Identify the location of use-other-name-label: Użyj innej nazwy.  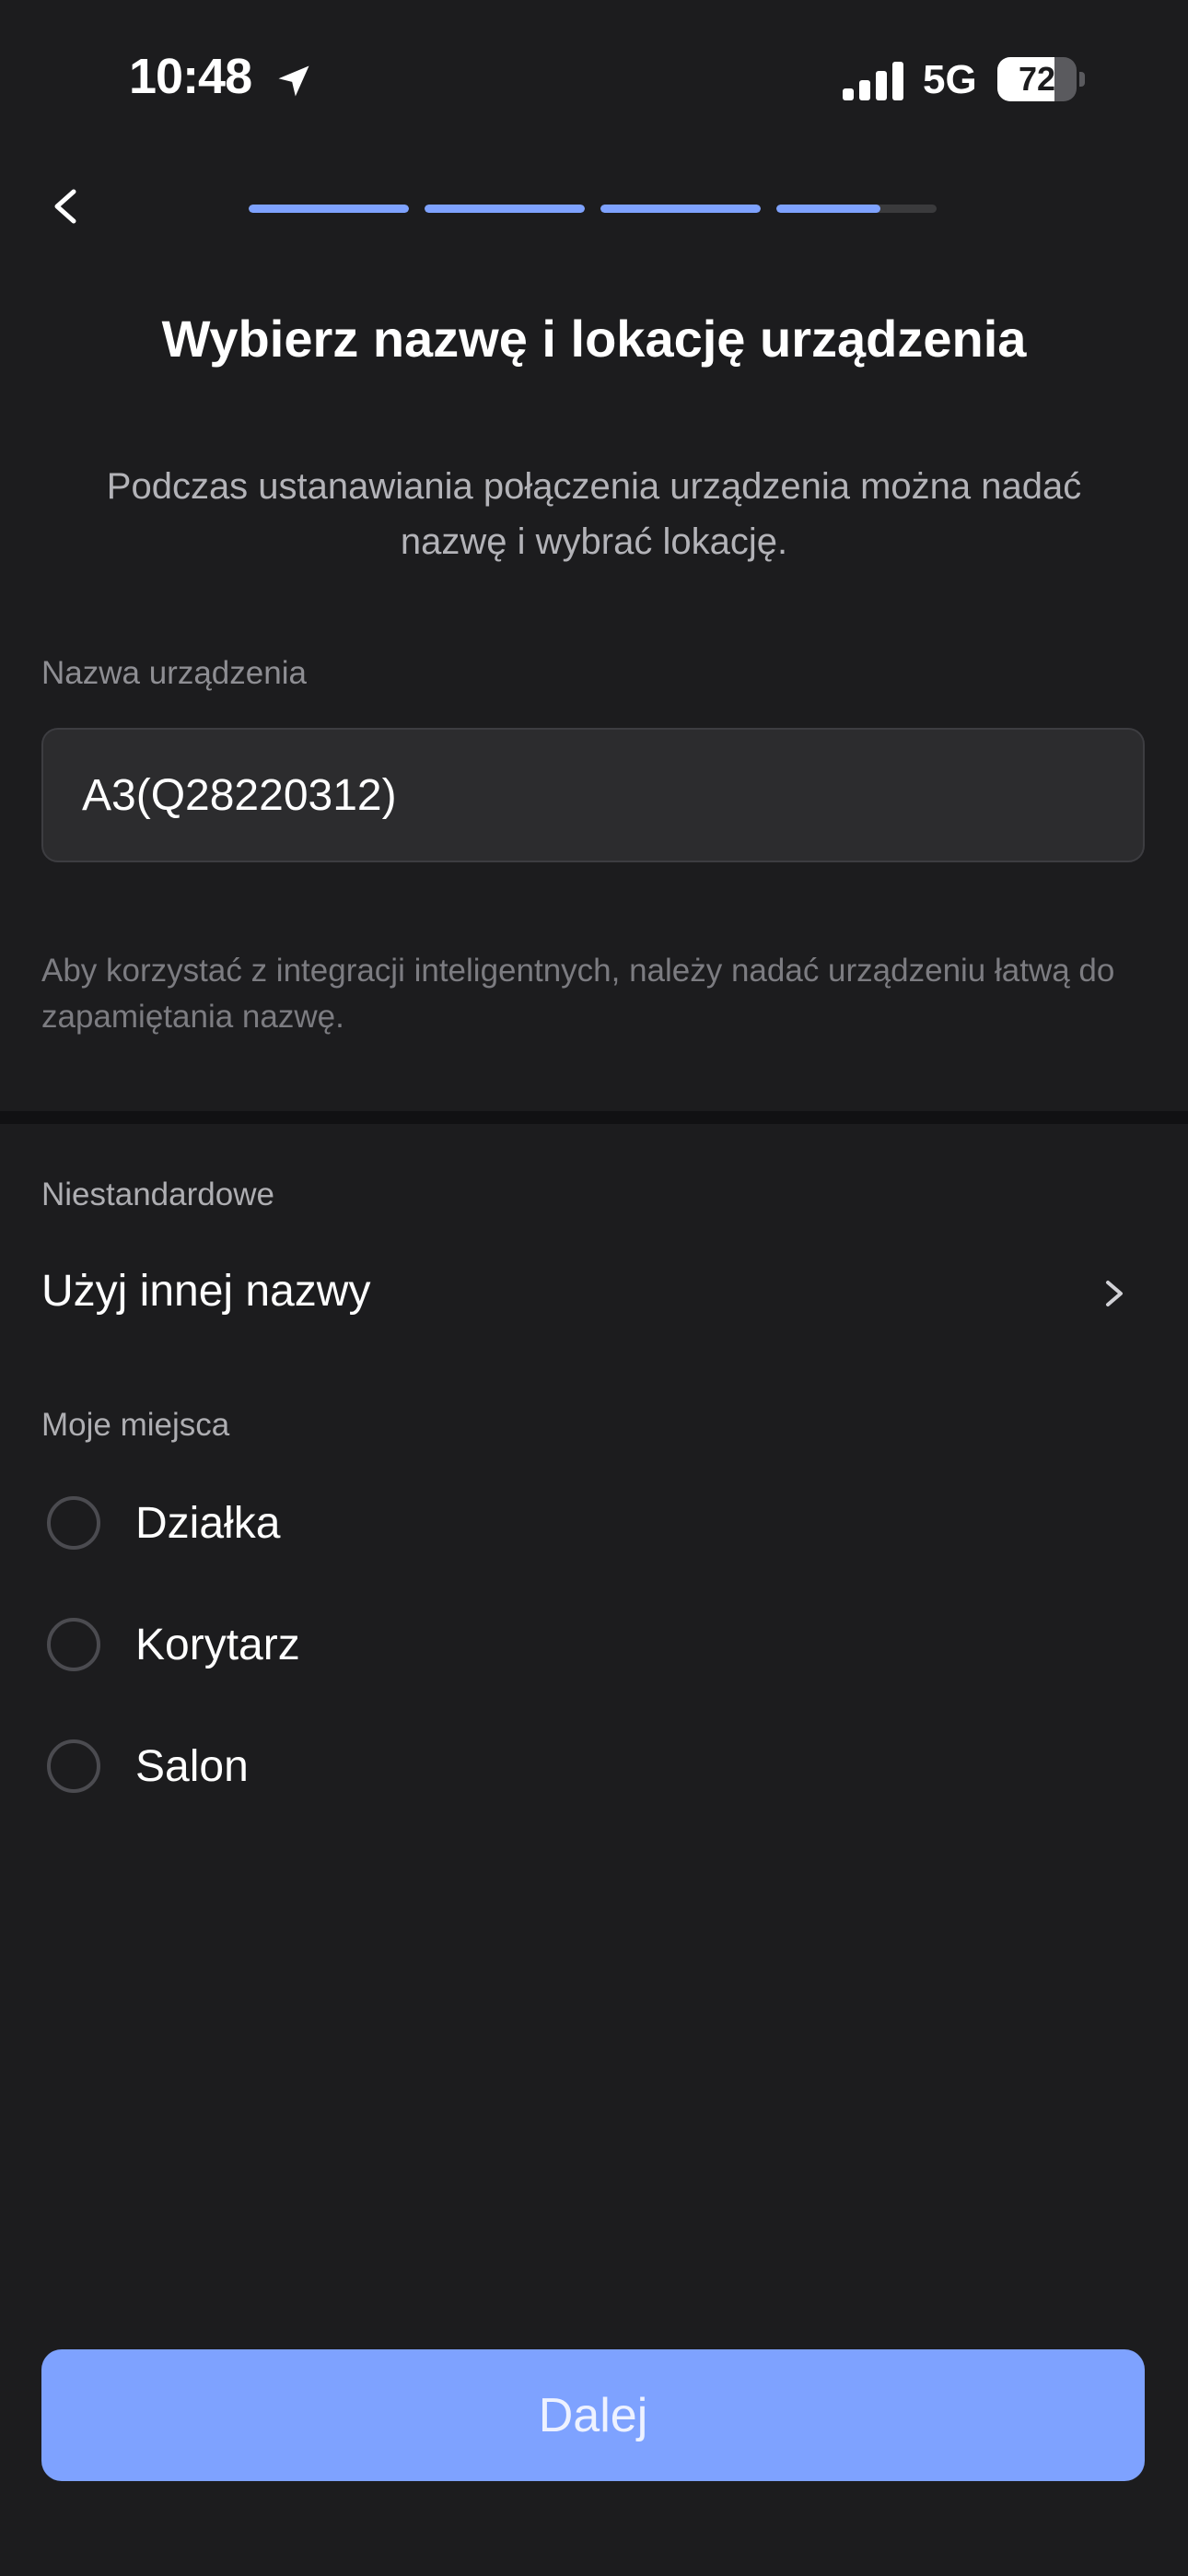
(206, 1291).